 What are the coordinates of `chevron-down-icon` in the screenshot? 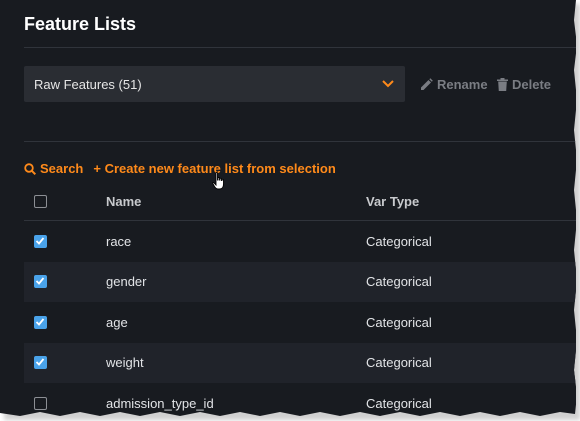 It's located at (388, 84).